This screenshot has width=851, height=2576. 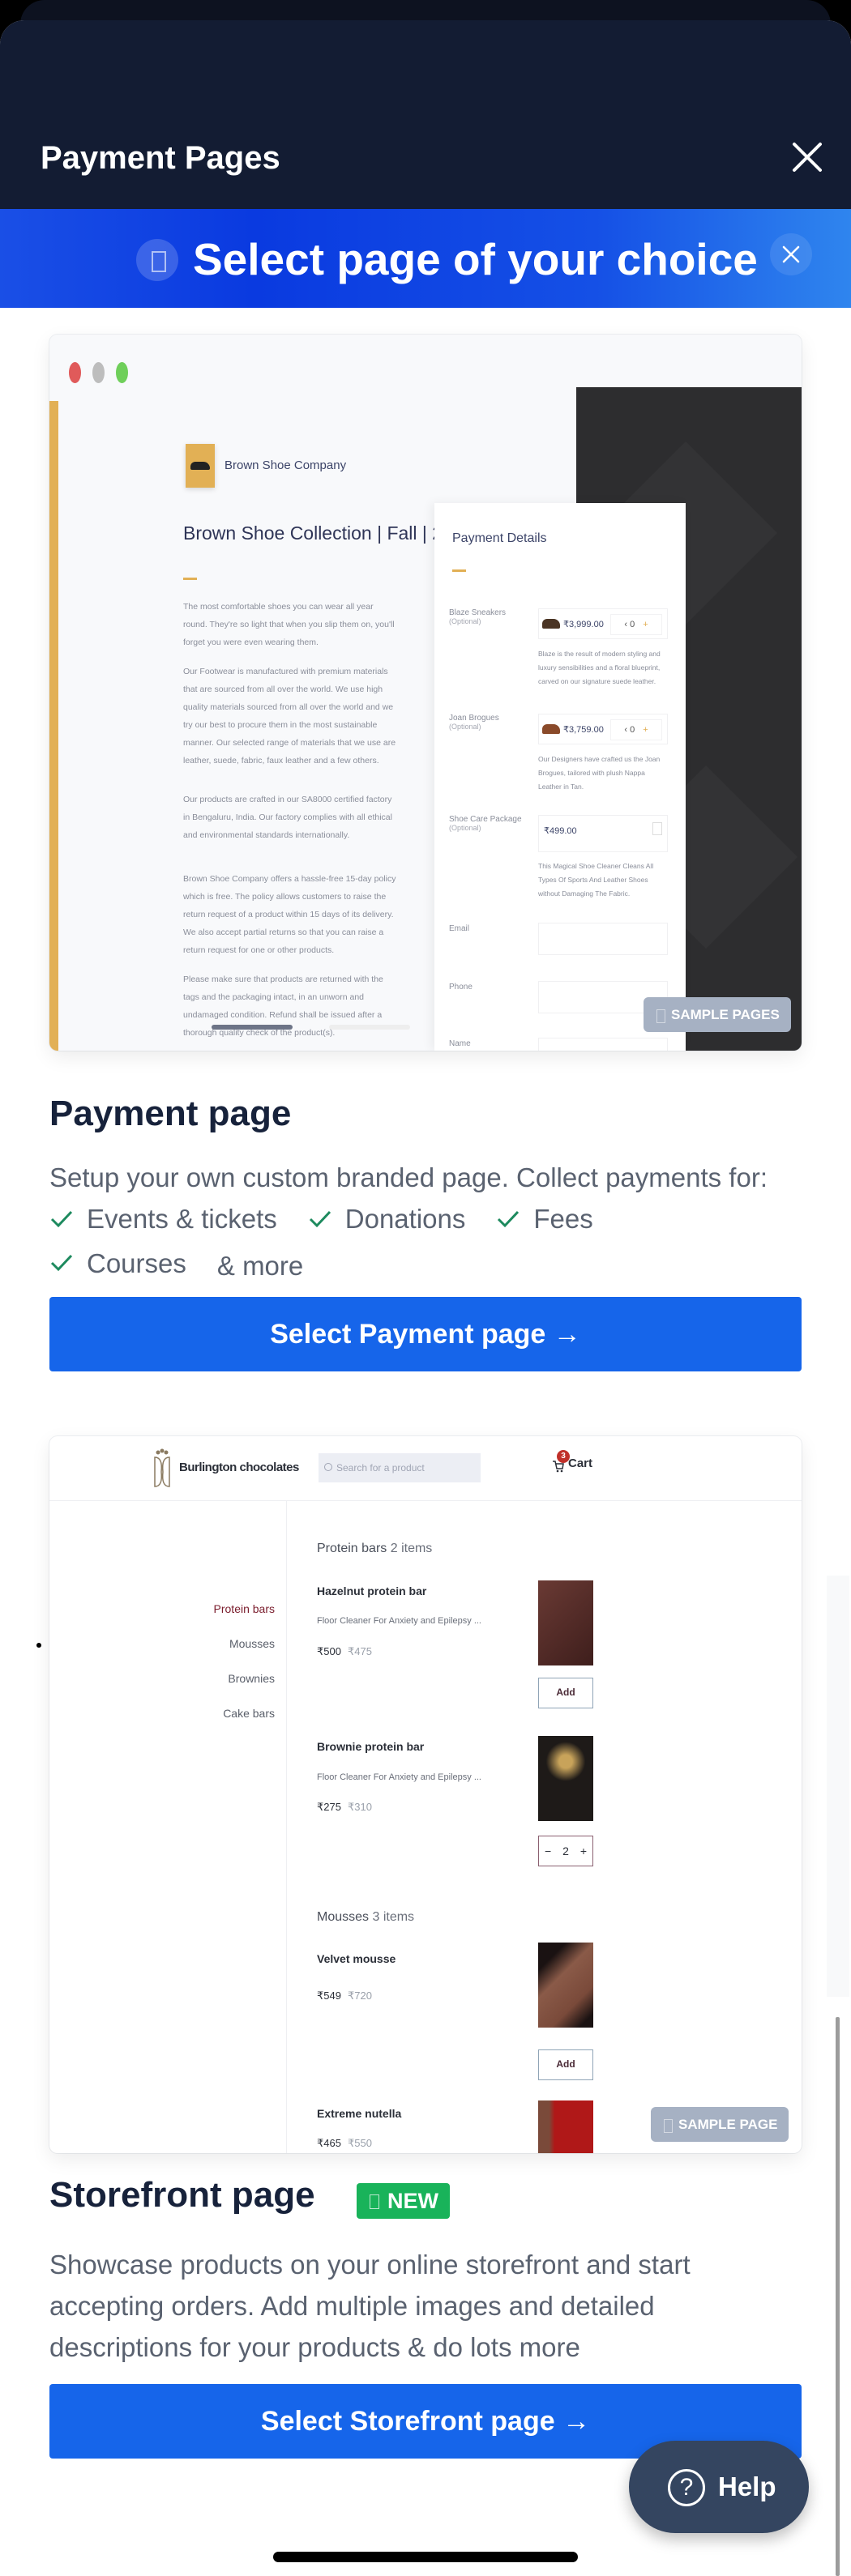 What do you see at coordinates (425, 115) in the screenshot?
I see `header-bar: Payment Pages` at bounding box center [425, 115].